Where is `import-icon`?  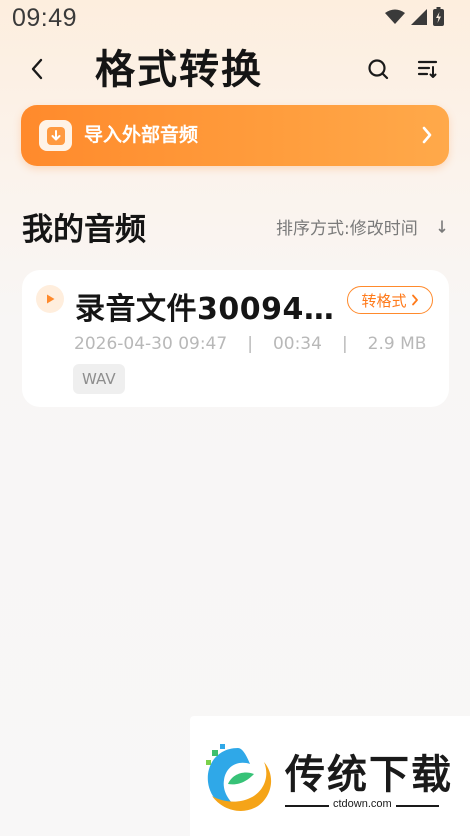
import-icon is located at coordinates (55, 135).